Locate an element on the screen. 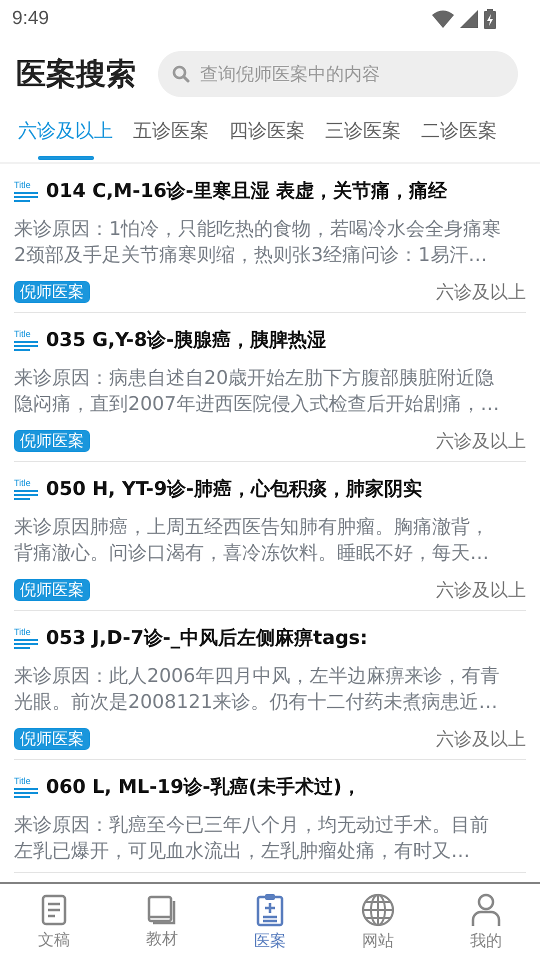  nav-item: 教材 is located at coordinates (162, 922).